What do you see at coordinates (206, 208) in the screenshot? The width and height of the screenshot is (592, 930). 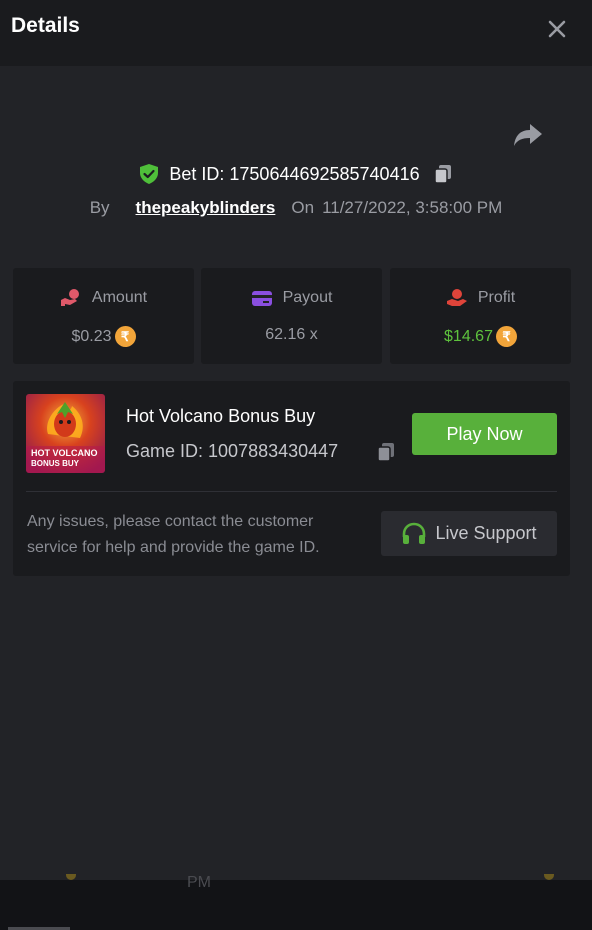 I see `username-link: thepeakyblinders` at bounding box center [206, 208].